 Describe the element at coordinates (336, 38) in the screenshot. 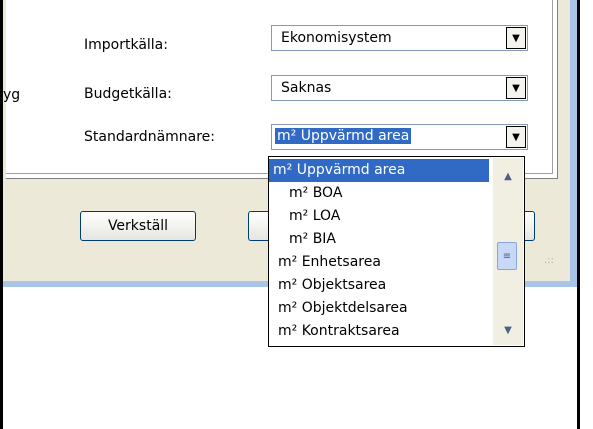

I see `import-source-value: Ekonomisystem` at that location.